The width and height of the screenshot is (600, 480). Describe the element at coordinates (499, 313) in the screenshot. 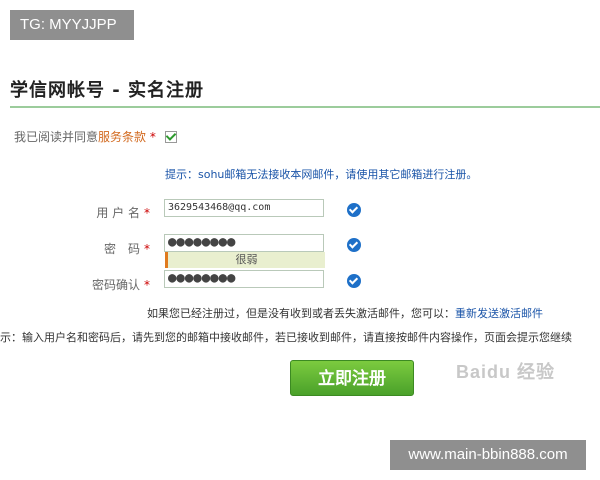

I see `resend-activation-link: 重新发送激活邮件` at that location.